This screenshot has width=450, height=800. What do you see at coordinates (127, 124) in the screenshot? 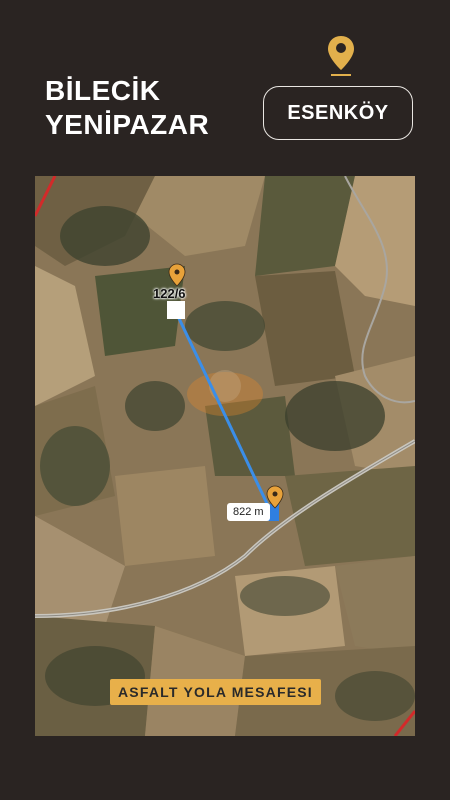
I see `title-line-district: YENİPAZAR` at bounding box center [127, 124].